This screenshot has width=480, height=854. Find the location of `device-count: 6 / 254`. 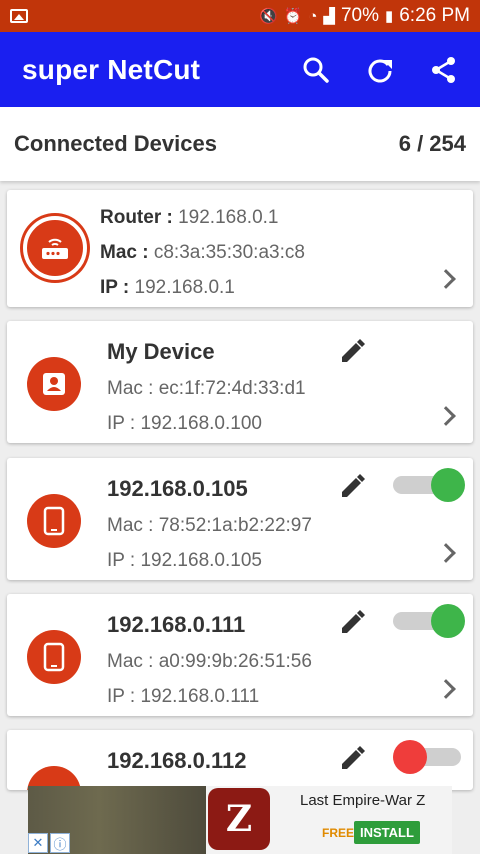

device-count: 6 / 254 is located at coordinates (432, 143).